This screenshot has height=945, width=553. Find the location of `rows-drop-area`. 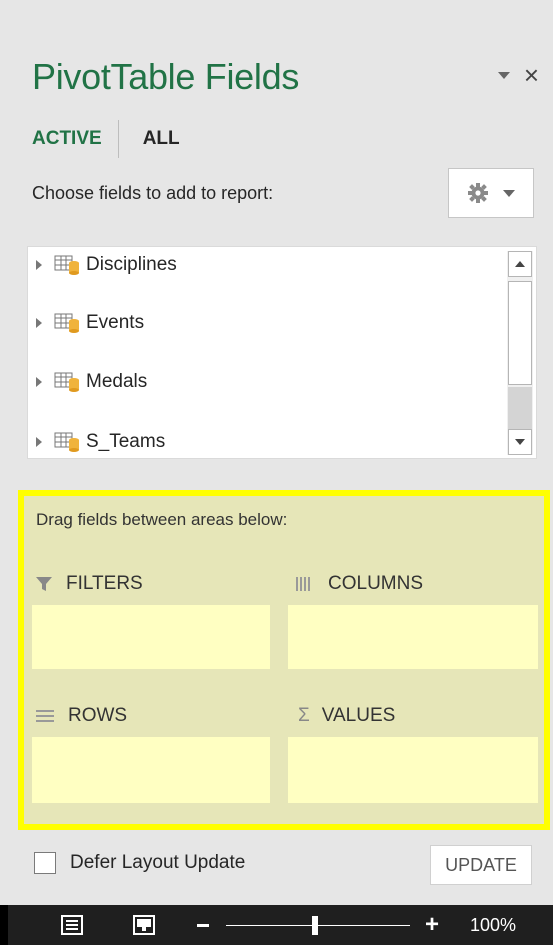

rows-drop-area is located at coordinates (151, 770).